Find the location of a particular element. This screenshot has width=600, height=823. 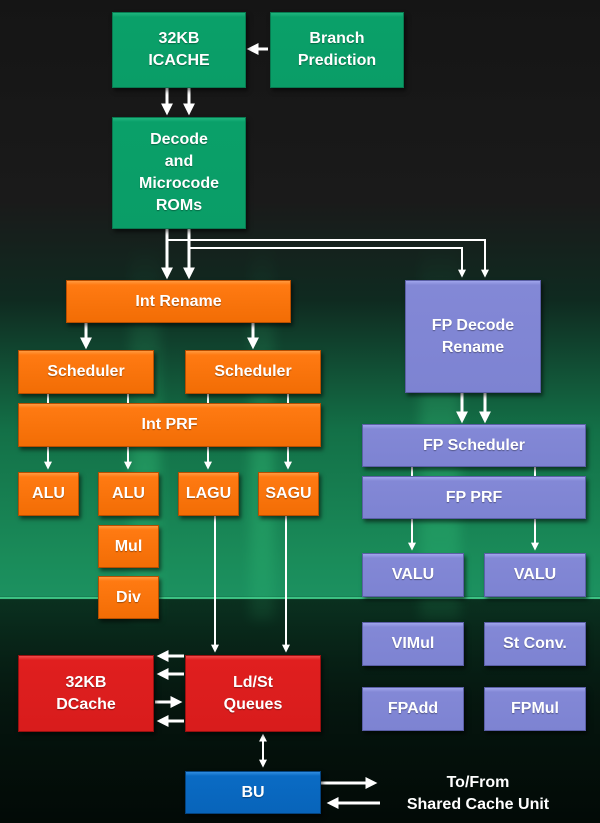

sagu-block: SAGU is located at coordinates (288, 494).